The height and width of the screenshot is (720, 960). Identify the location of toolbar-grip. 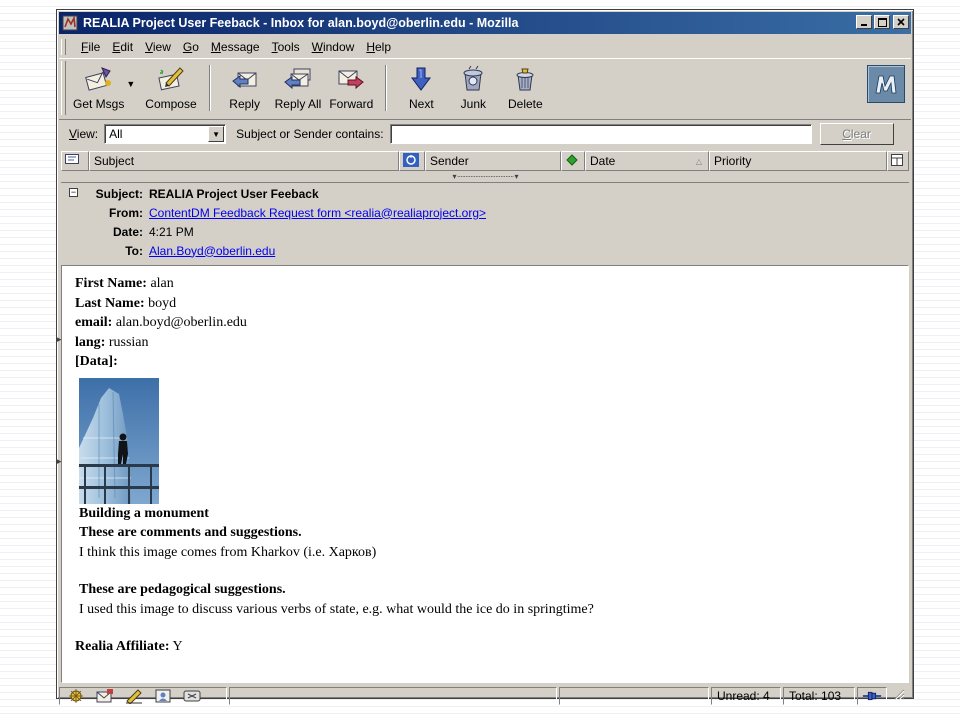
(63, 88).